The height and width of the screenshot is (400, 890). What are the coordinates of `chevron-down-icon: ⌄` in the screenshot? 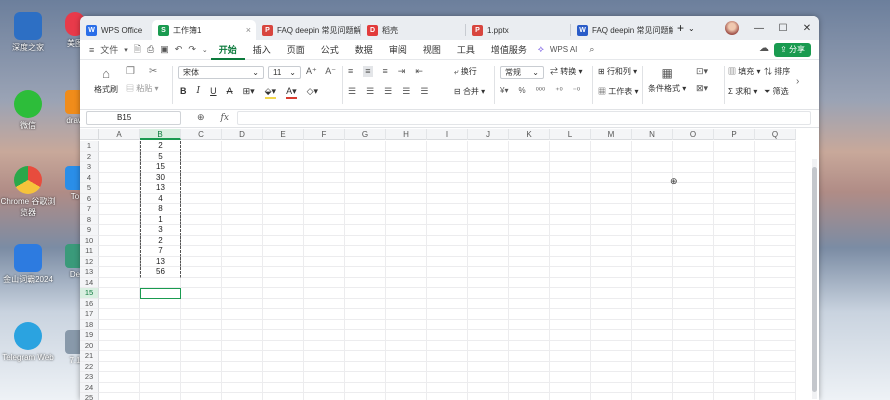 It's located at (205, 50).